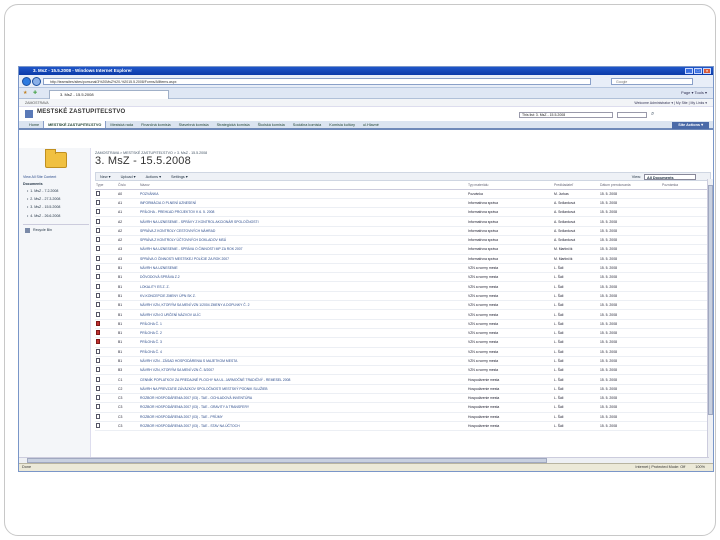  Describe the element at coordinates (128, 176) in the screenshot. I see `upload-menu-button: Upload ▾` at that location.